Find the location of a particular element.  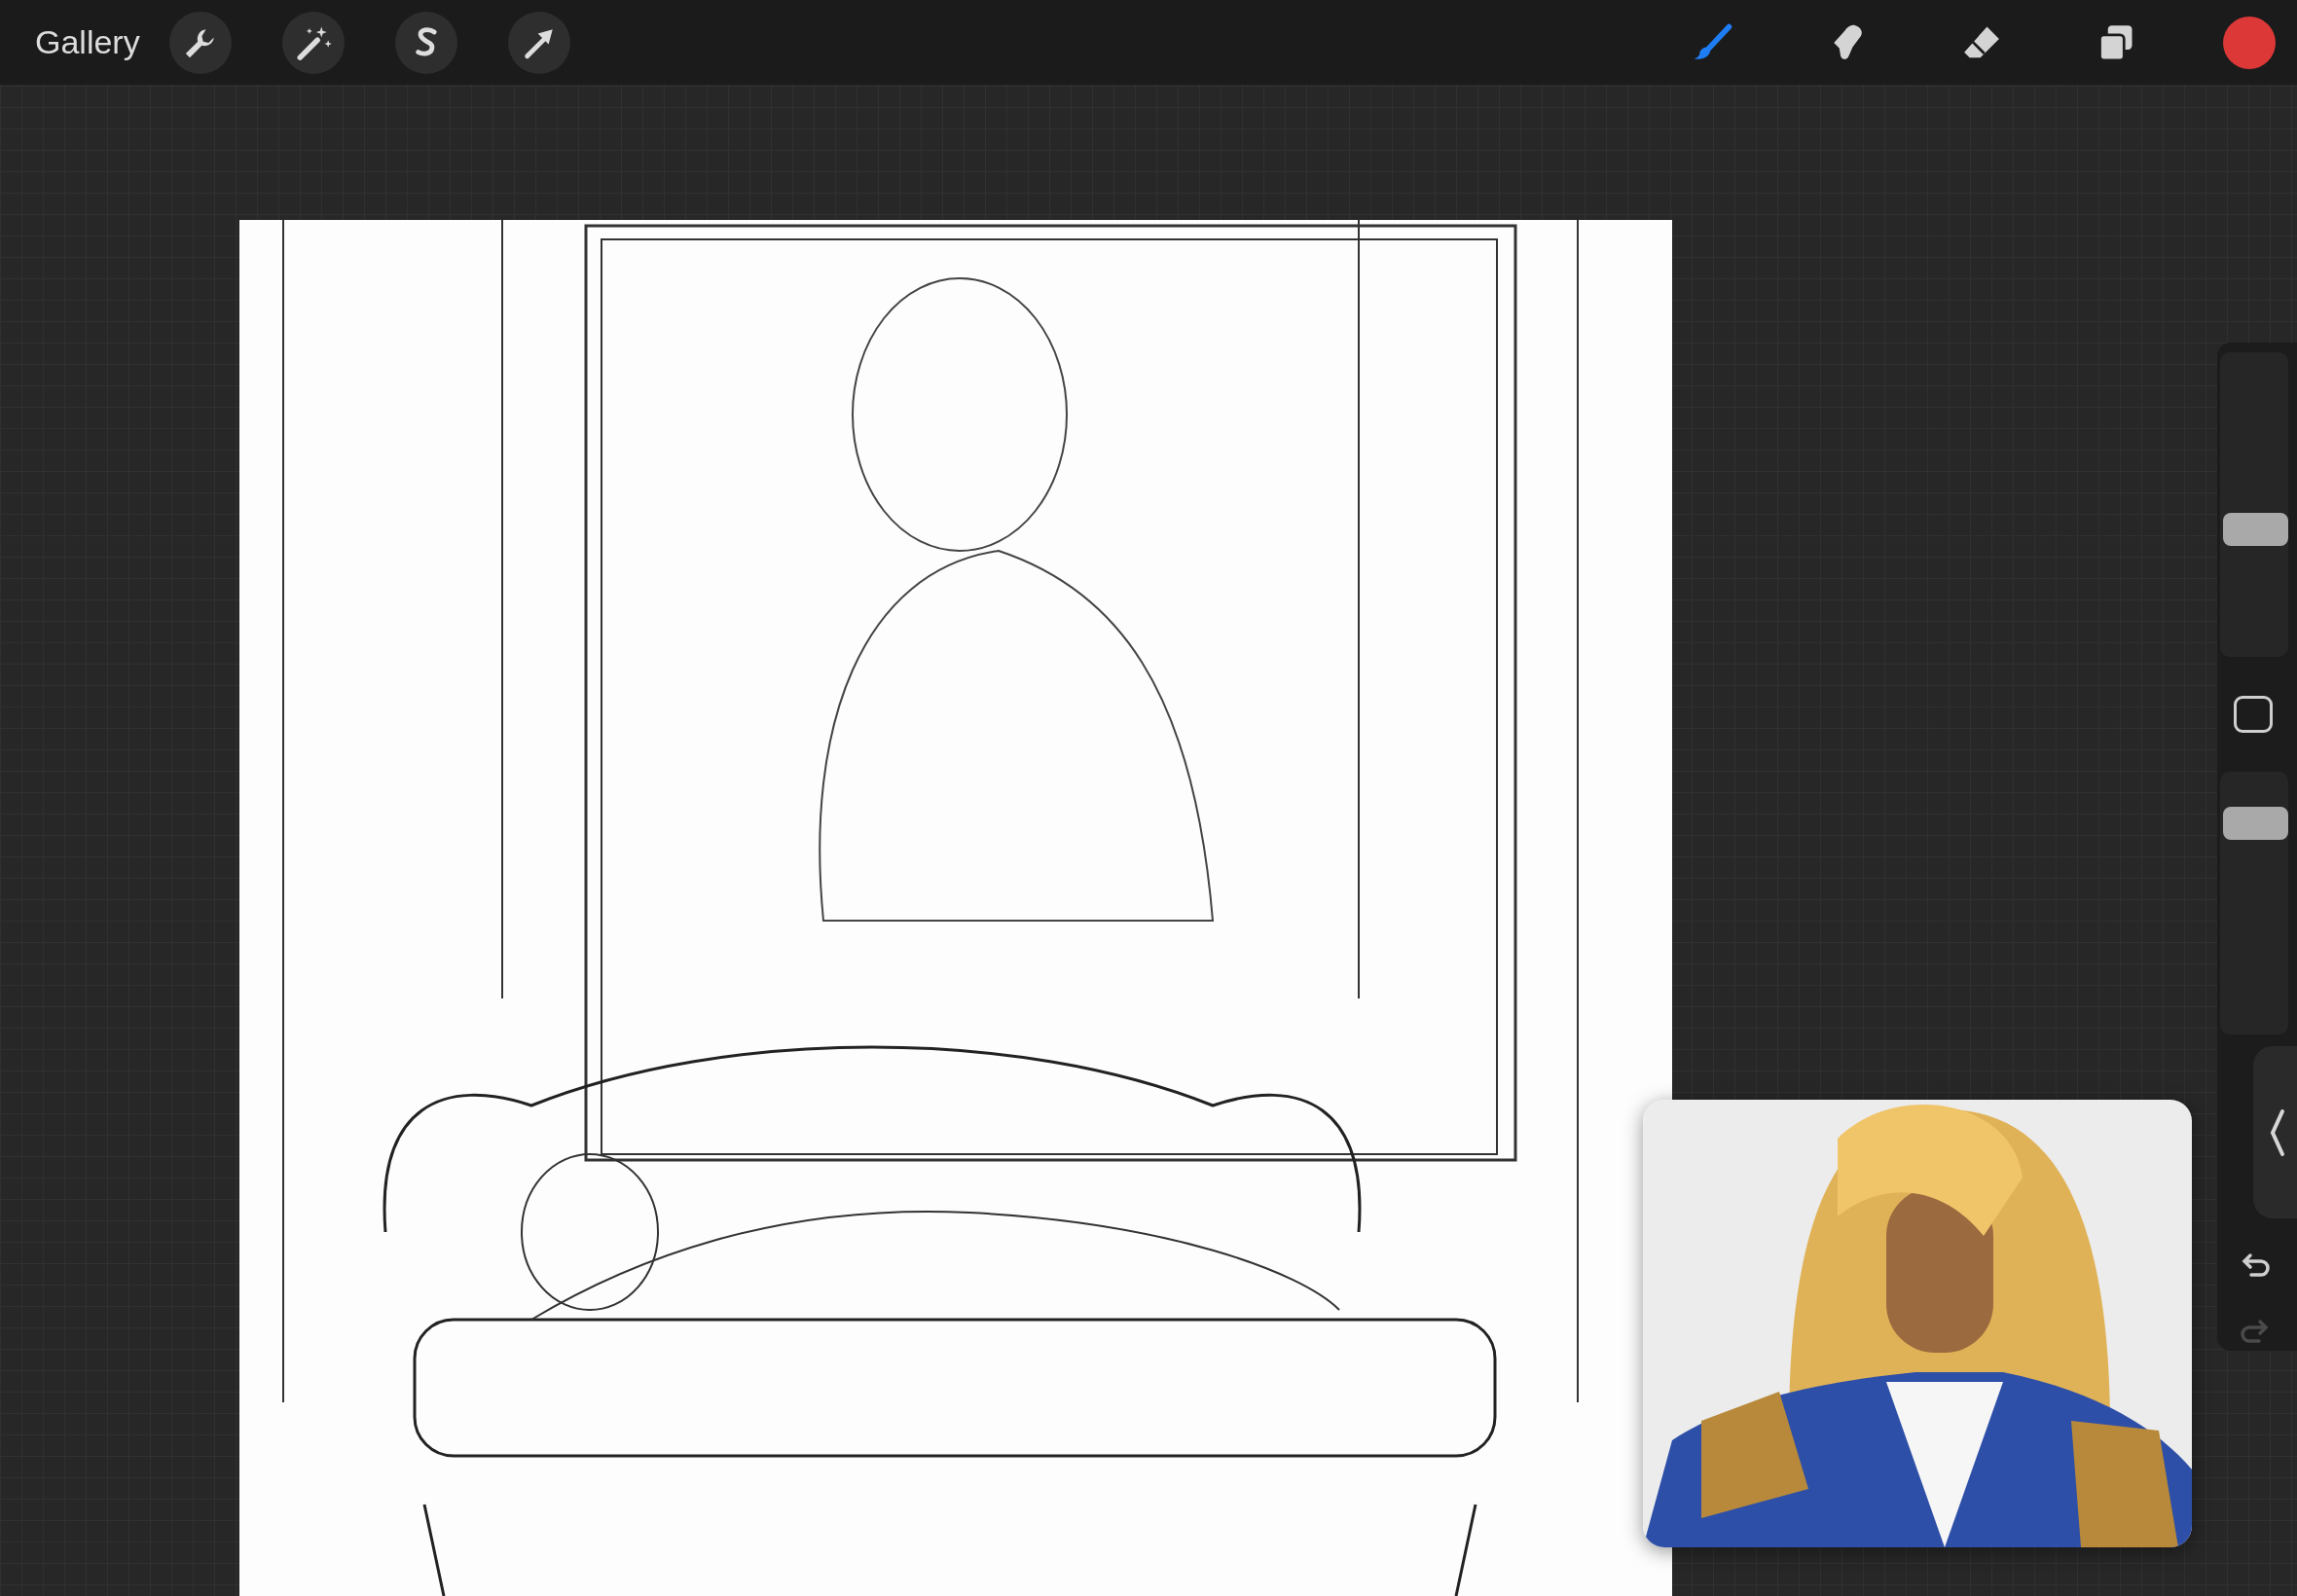

modify-button is located at coordinates (2253, 714).